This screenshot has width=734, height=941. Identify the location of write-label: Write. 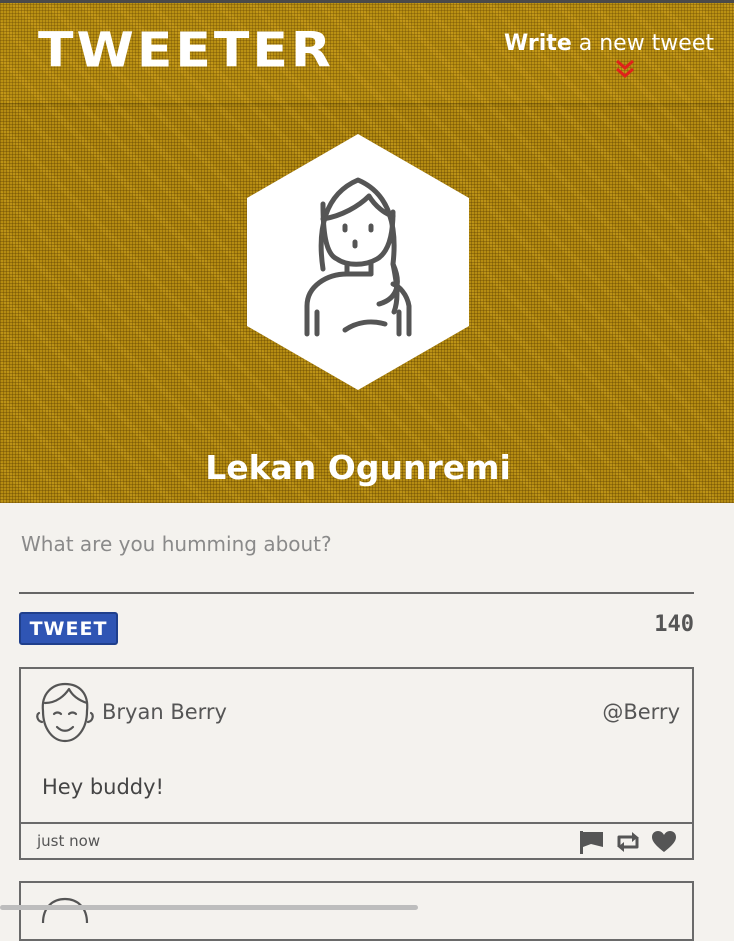
(538, 43).